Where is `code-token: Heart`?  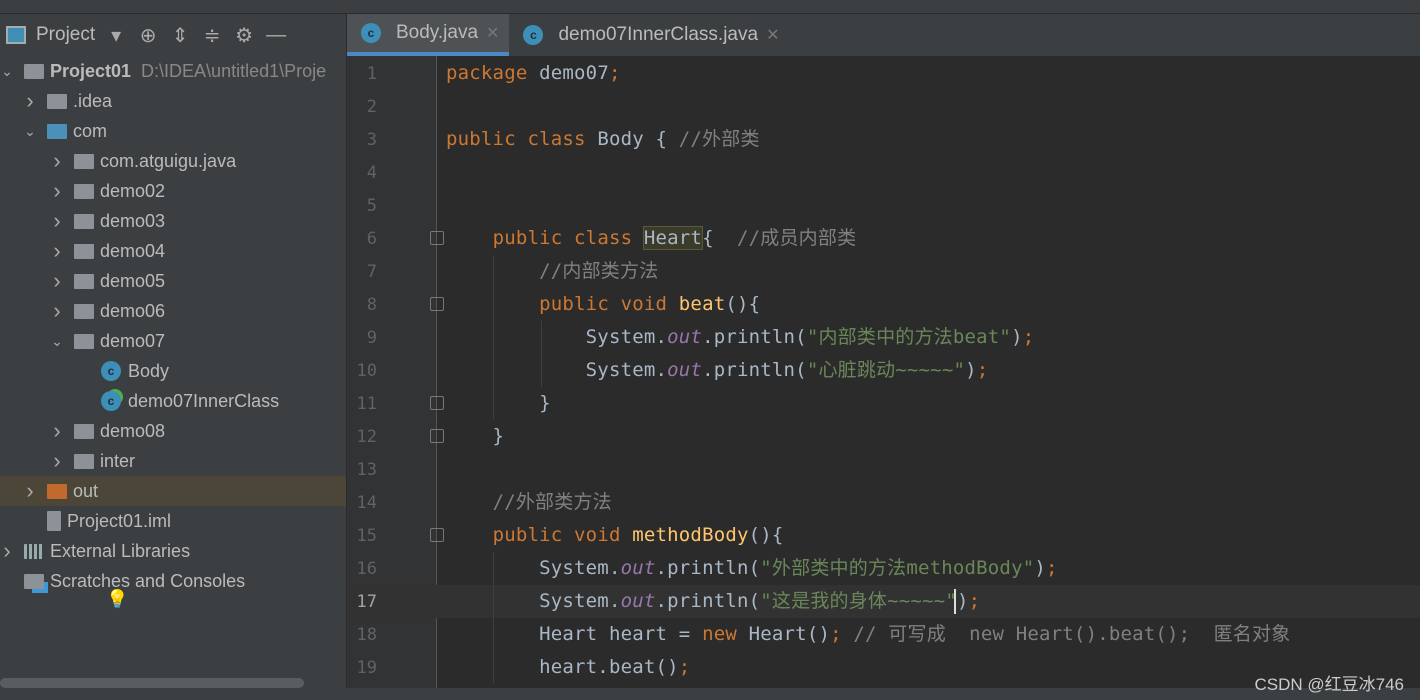
code-token: Heart is located at coordinates (673, 238).